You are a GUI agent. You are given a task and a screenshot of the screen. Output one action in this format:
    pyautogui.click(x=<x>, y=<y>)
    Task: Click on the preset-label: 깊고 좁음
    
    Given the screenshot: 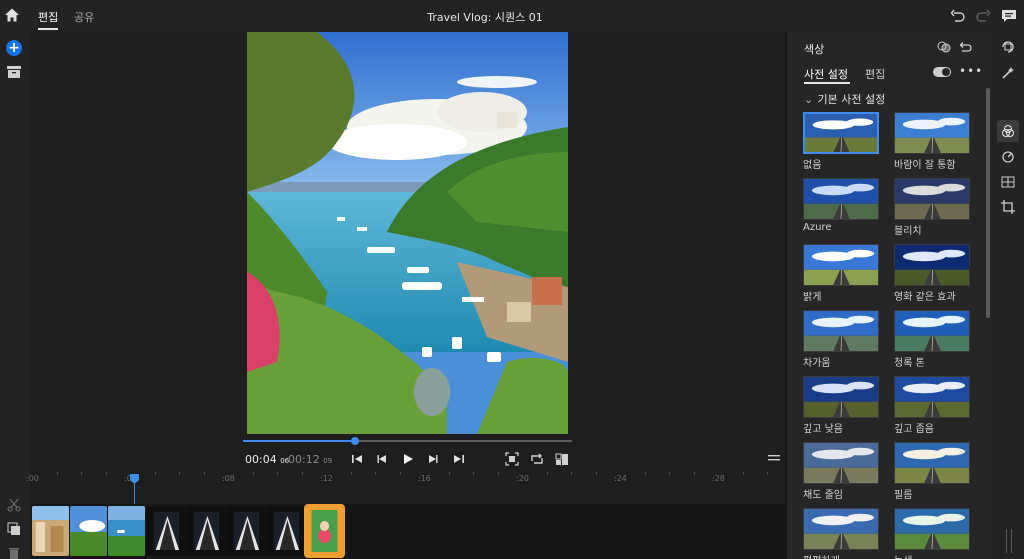 What is the action you would take?
    pyautogui.click(x=914, y=429)
    